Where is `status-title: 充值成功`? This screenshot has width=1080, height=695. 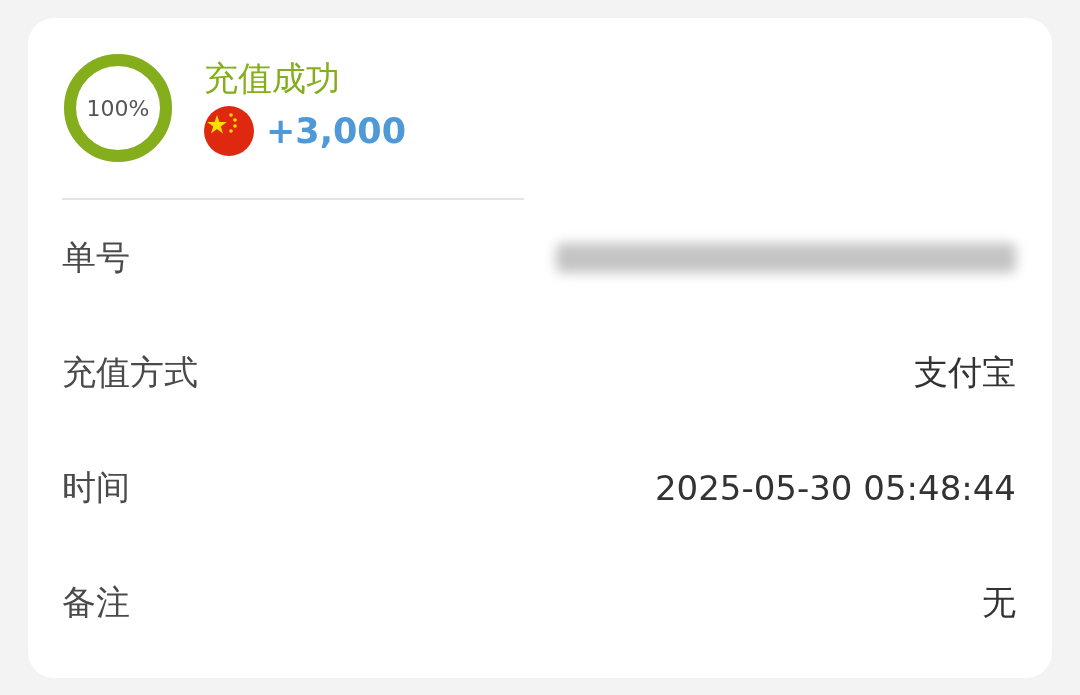 status-title: 充值成功 is located at coordinates (272, 78).